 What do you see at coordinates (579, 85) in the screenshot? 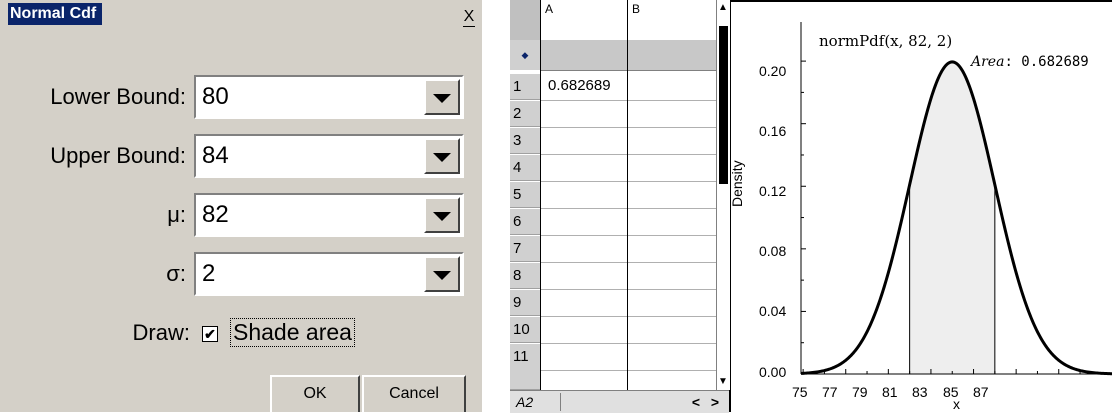
I see `cell-a1: 0.682689` at bounding box center [579, 85].